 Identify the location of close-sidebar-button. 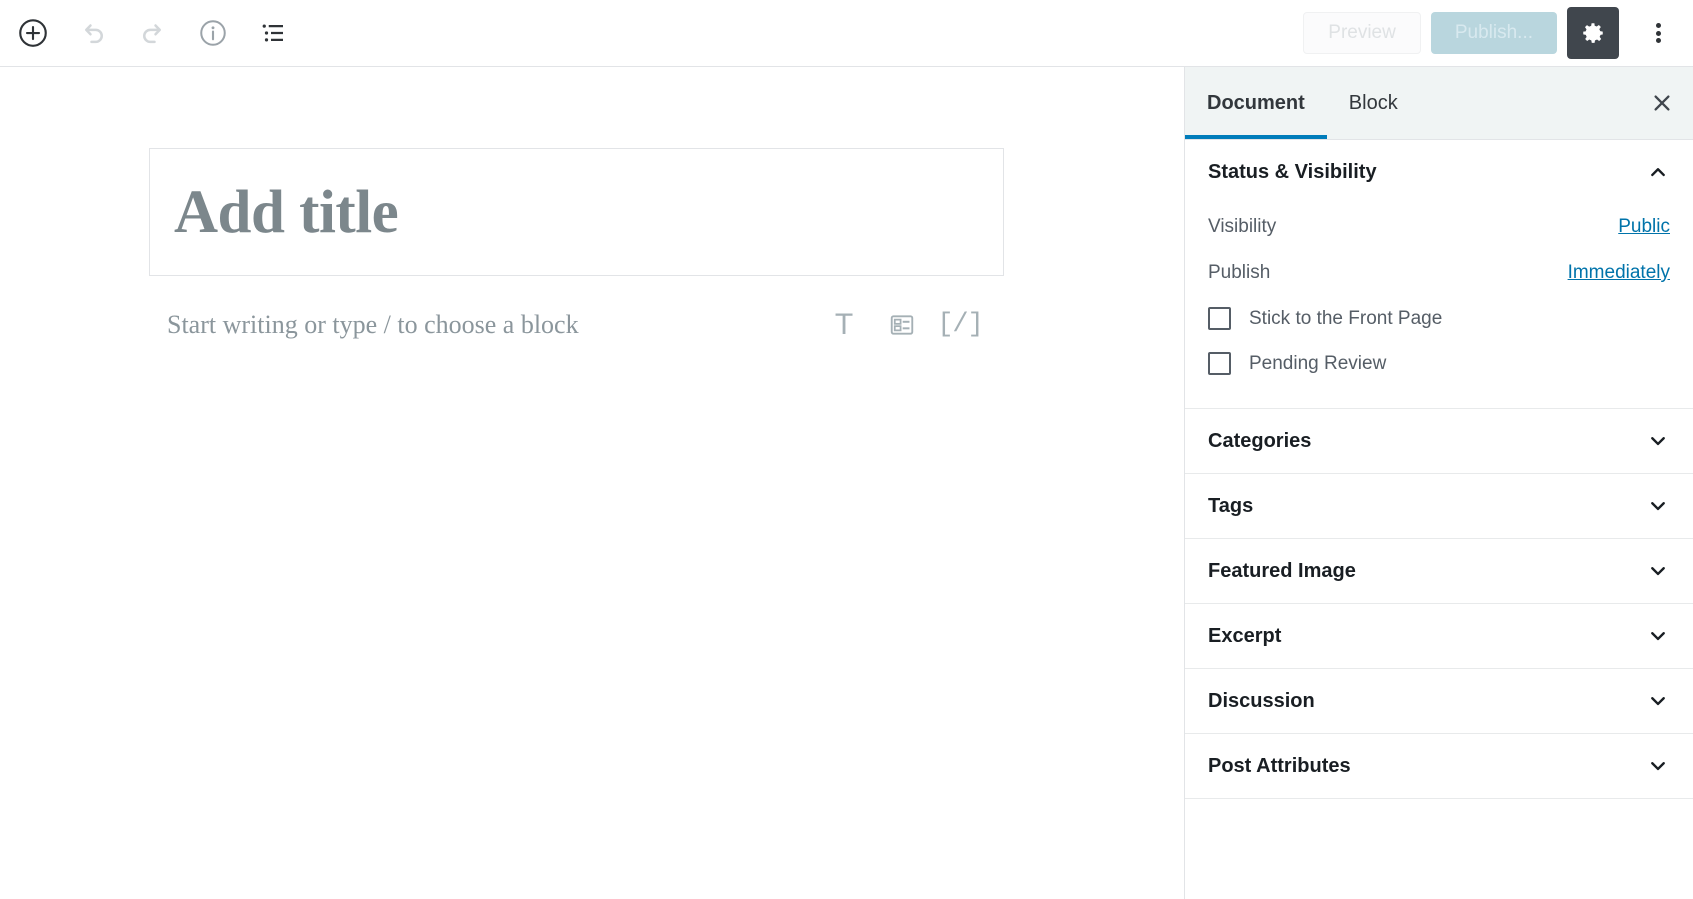
(1662, 103).